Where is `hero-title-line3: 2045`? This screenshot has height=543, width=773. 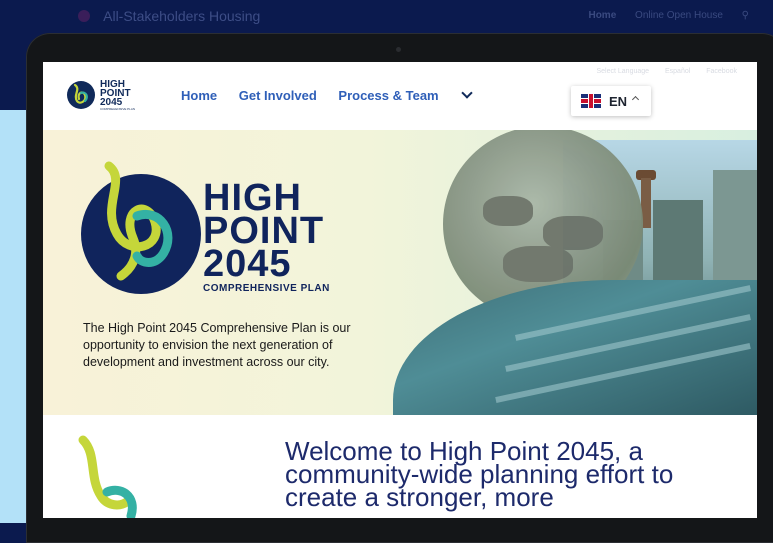
hero-title-line3: 2045 is located at coordinates (247, 264).